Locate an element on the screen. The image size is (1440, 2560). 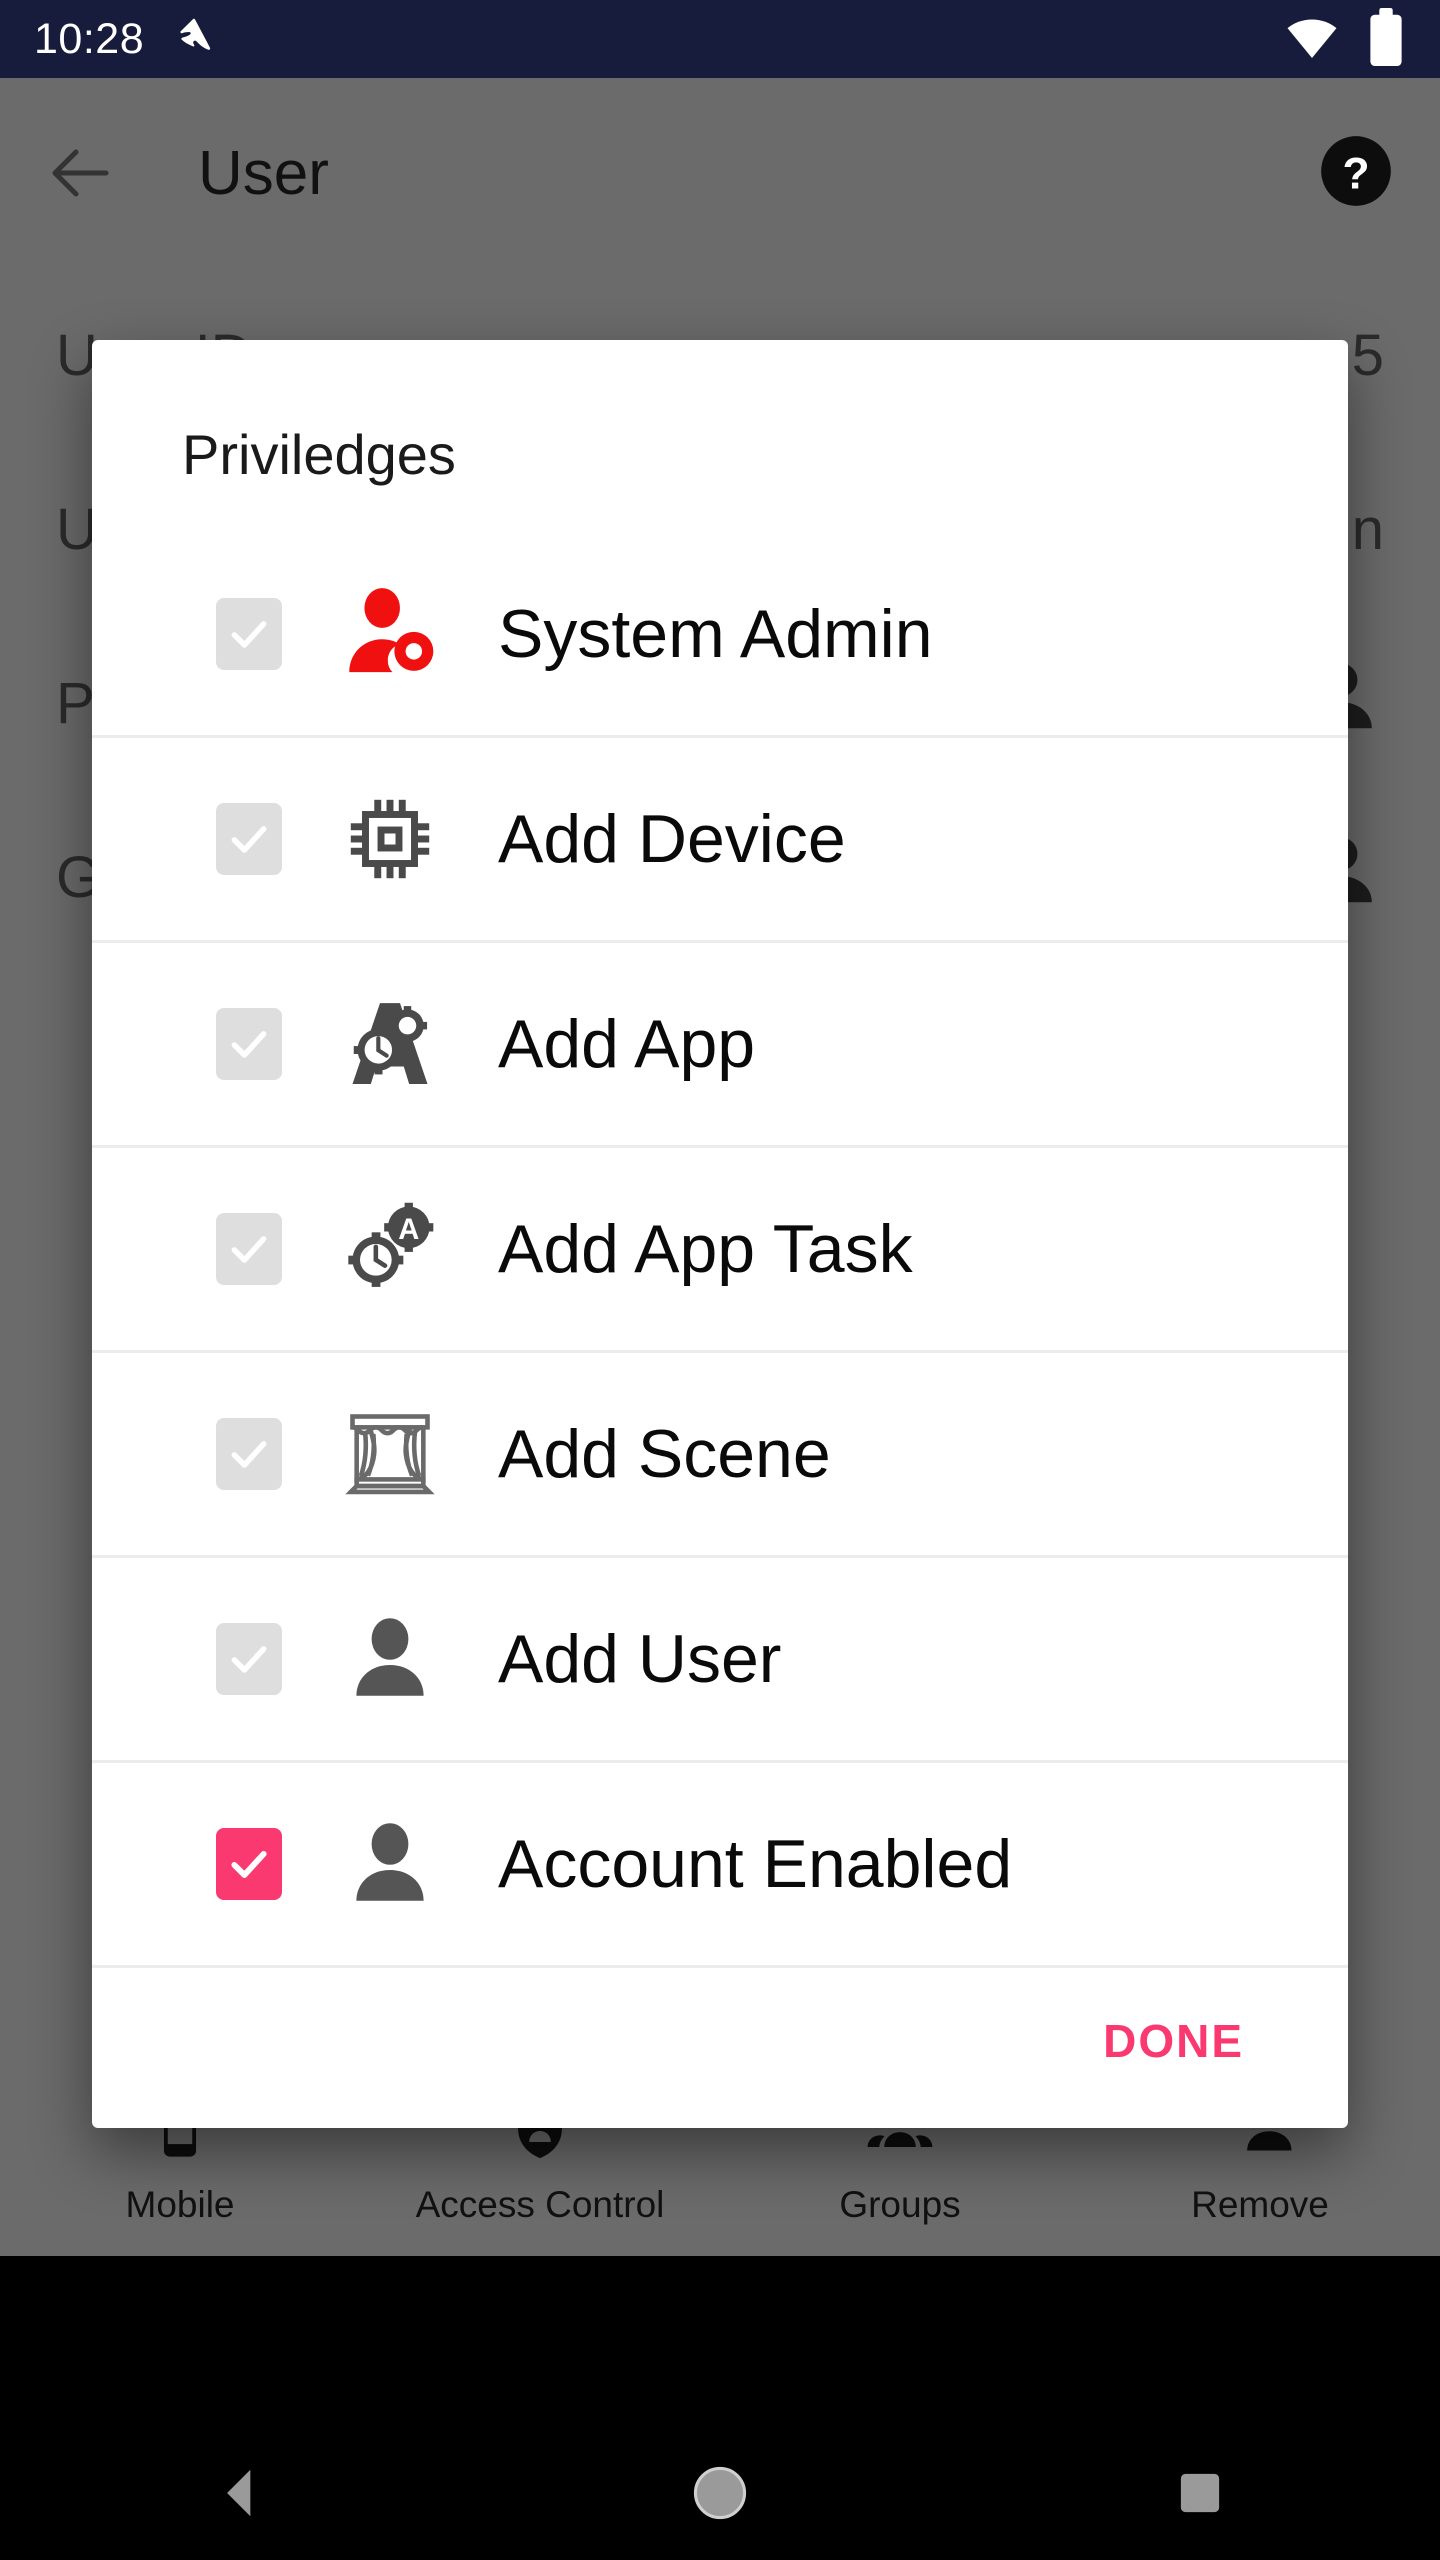
nav-home-circle-icon is located at coordinates (720, 2493).